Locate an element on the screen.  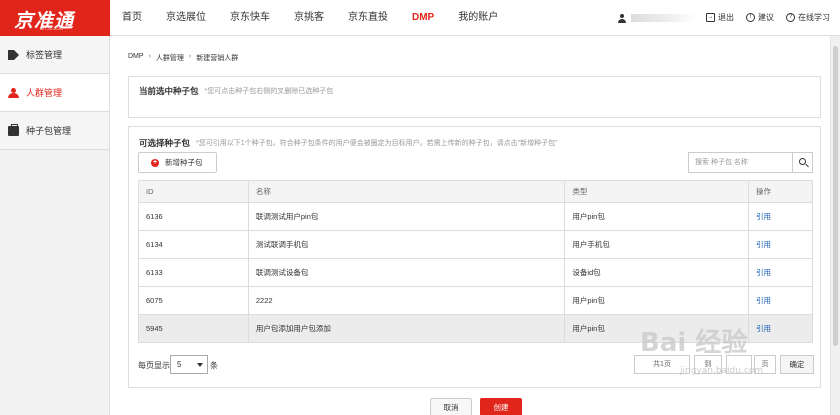
sidebar-item-audience: 人群管理 is located at coordinates (54, 93).